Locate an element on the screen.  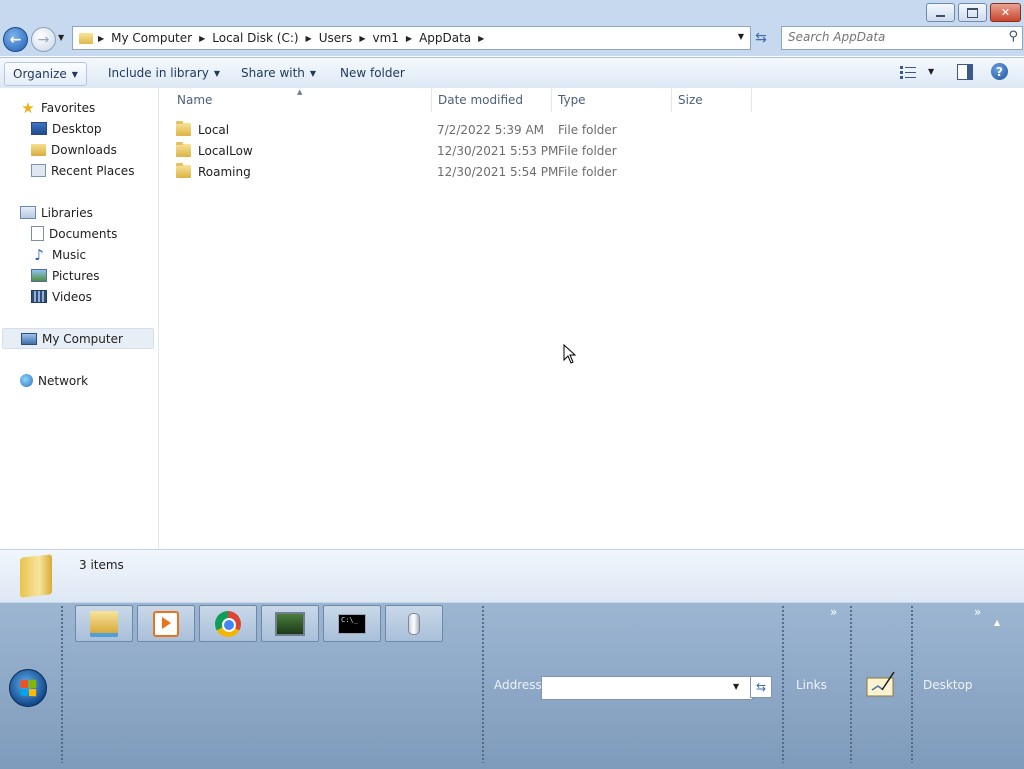
documents-icon is located at coordinates (37, 233).